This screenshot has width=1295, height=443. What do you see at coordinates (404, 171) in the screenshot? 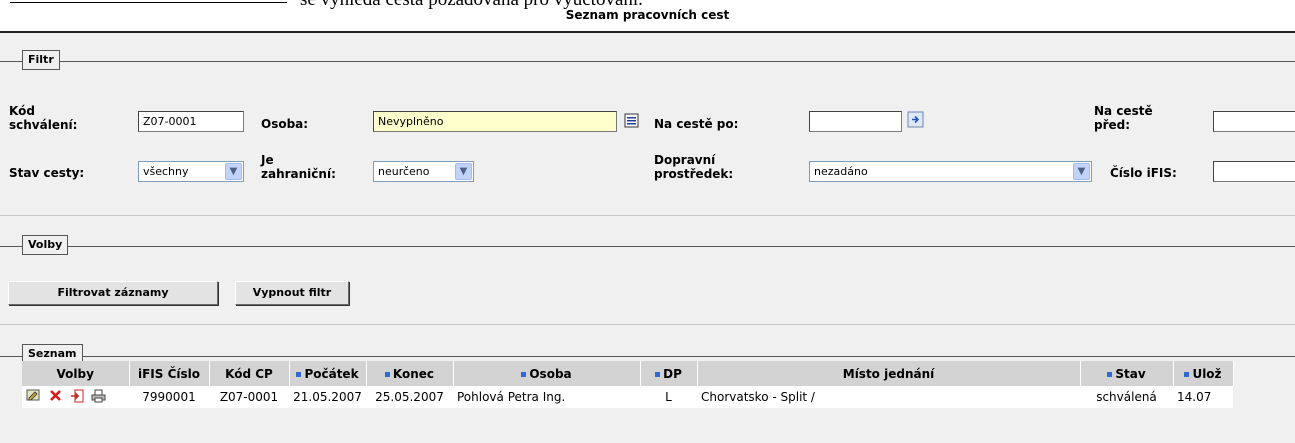
I see `je-zahranicni-value: neurčeno` at bounding box center [404, 171].